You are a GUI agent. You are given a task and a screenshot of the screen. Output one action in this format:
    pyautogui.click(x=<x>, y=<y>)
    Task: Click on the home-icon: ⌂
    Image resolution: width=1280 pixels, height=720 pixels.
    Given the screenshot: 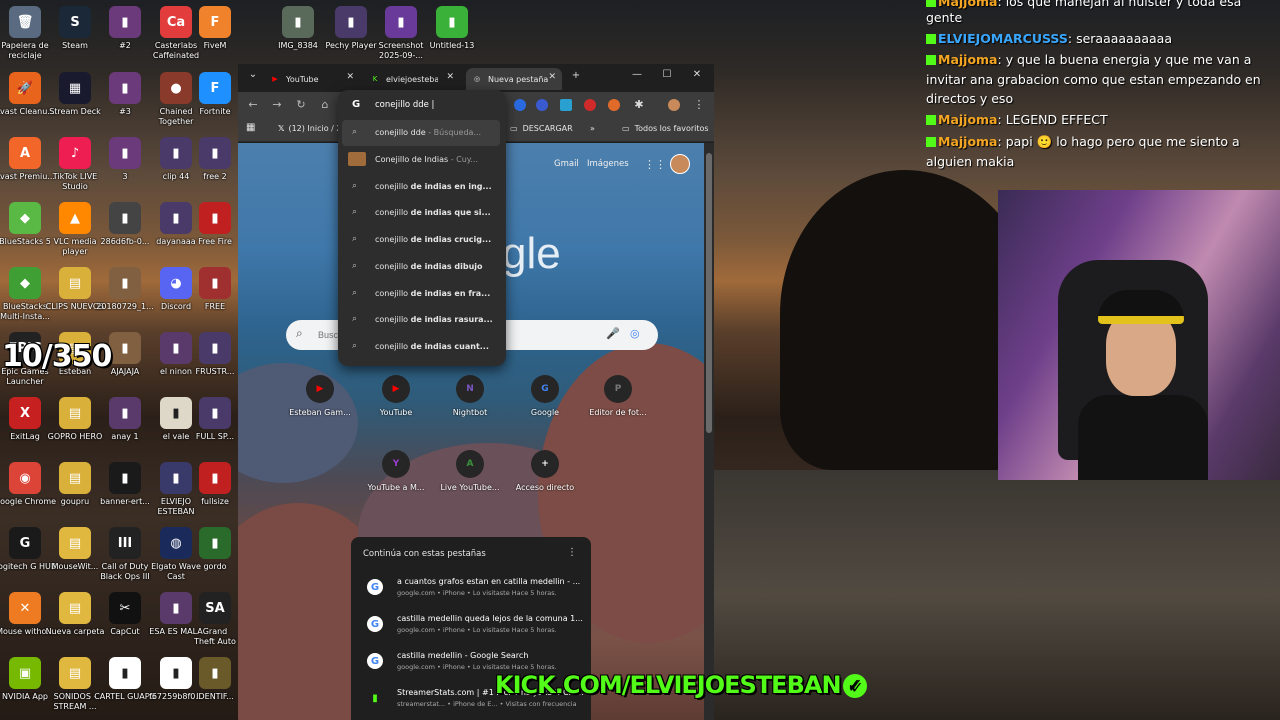 What is the action you would take?
    pyautogui.click(x=325, y=104)
    